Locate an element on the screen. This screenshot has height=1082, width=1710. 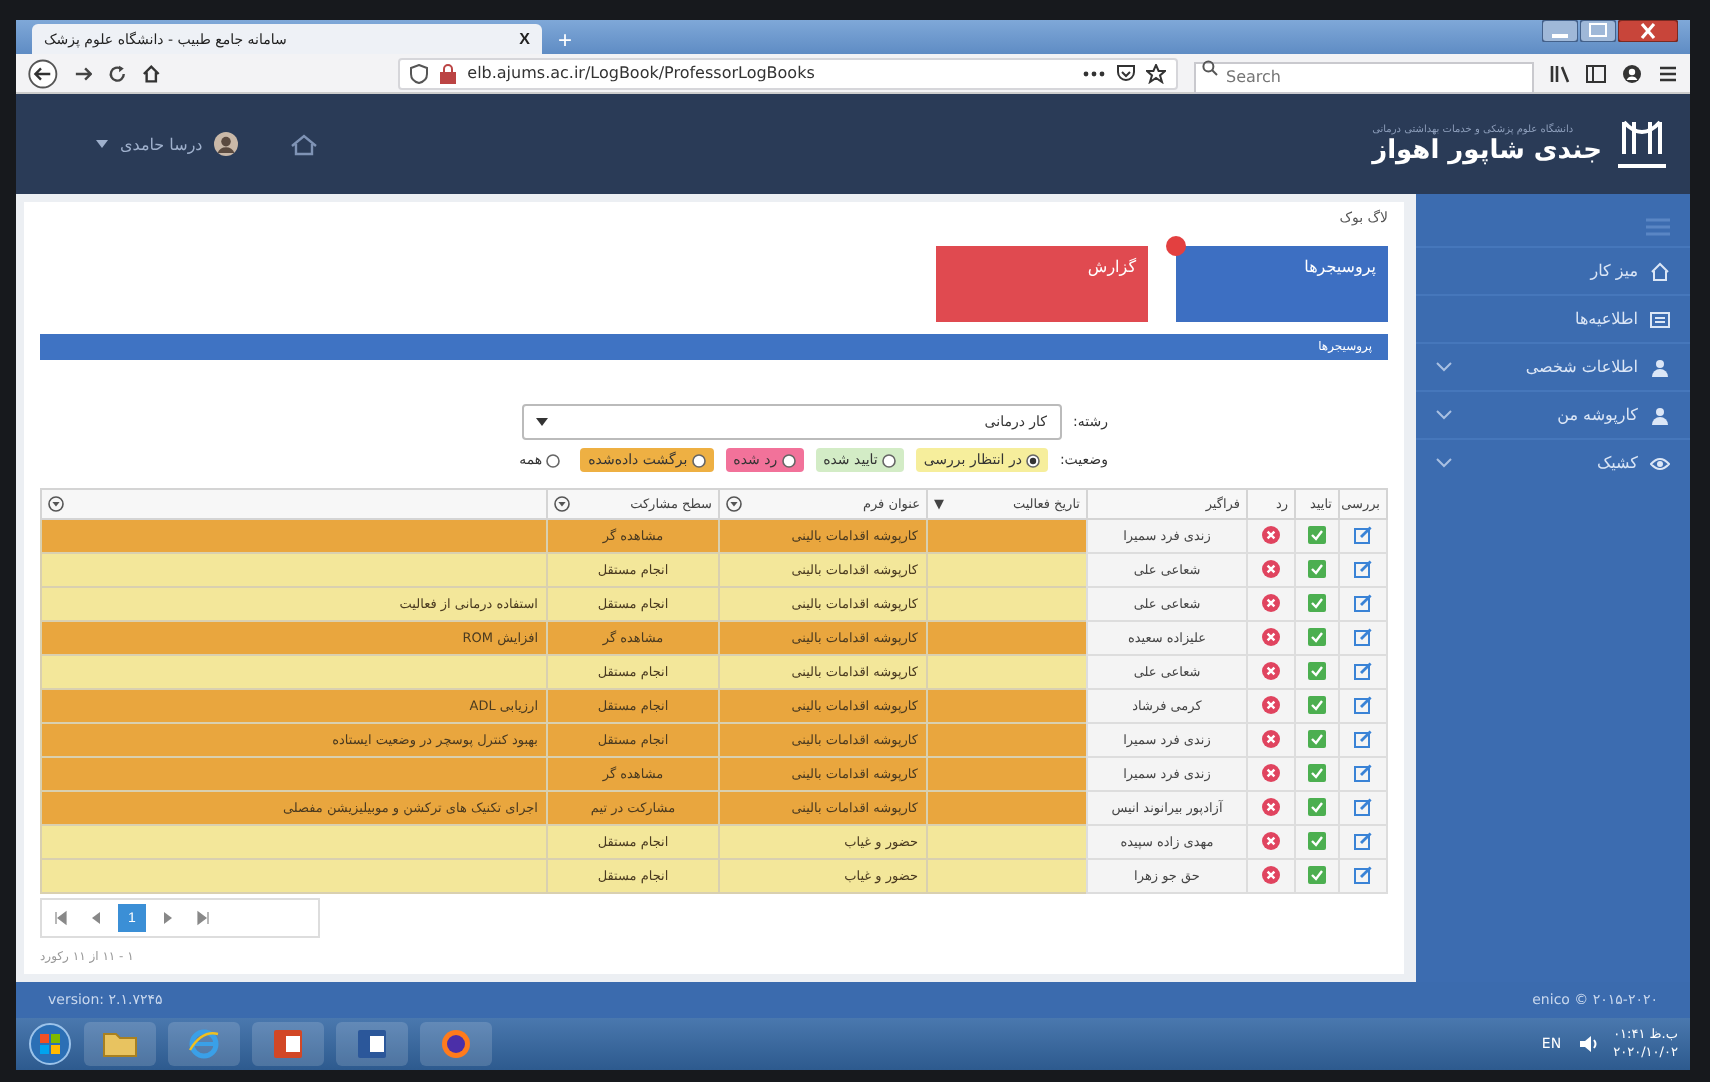
browser-e-icon is located at coordinates (204, 1044).